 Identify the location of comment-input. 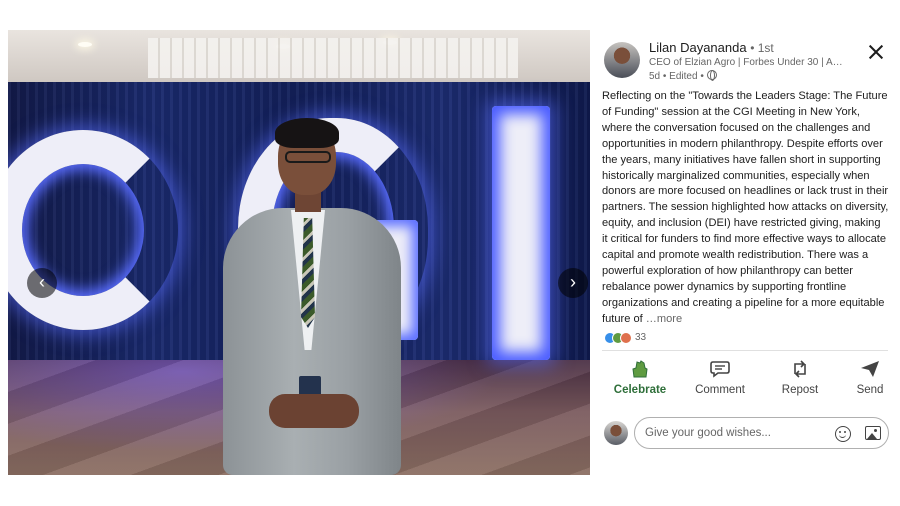
(735, 433).